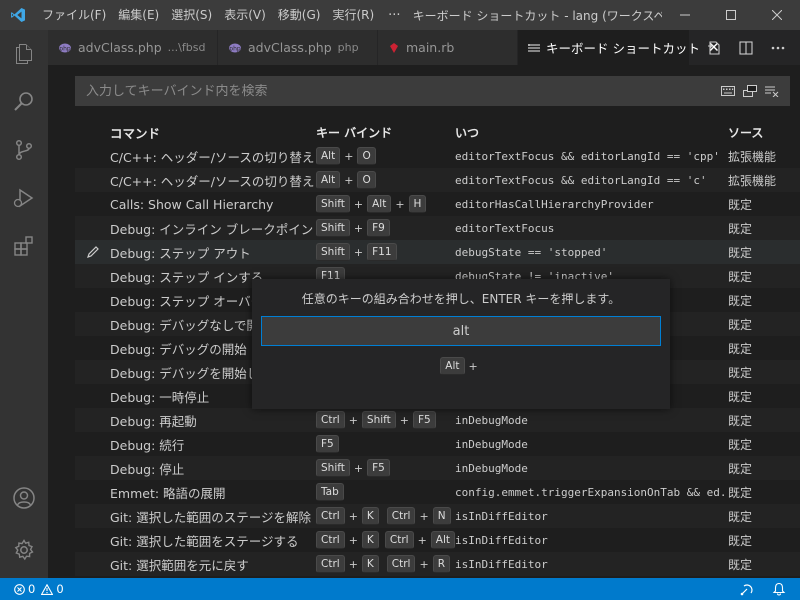 The width and height of the screenshot is (800, 600). What do you see at coordinates (92, 252) in the screenshot?
I see `edit-keybinding-button` at bounding box center [92, 252].